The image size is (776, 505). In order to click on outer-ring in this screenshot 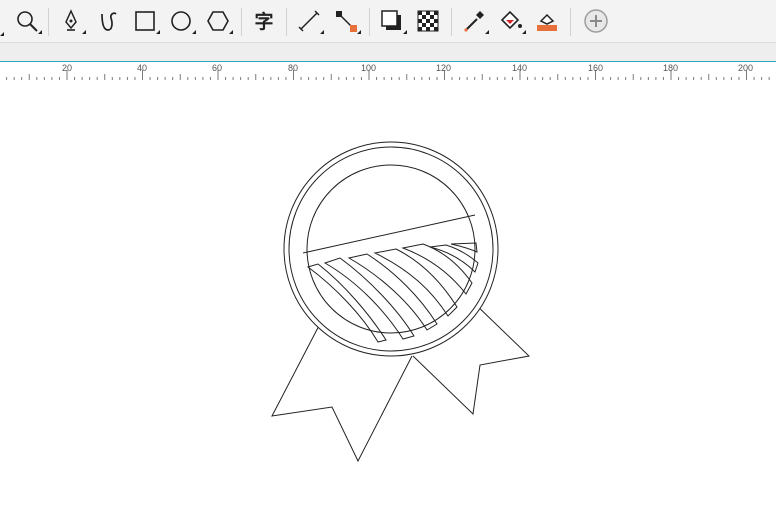, I will do `click(391, 249)`.